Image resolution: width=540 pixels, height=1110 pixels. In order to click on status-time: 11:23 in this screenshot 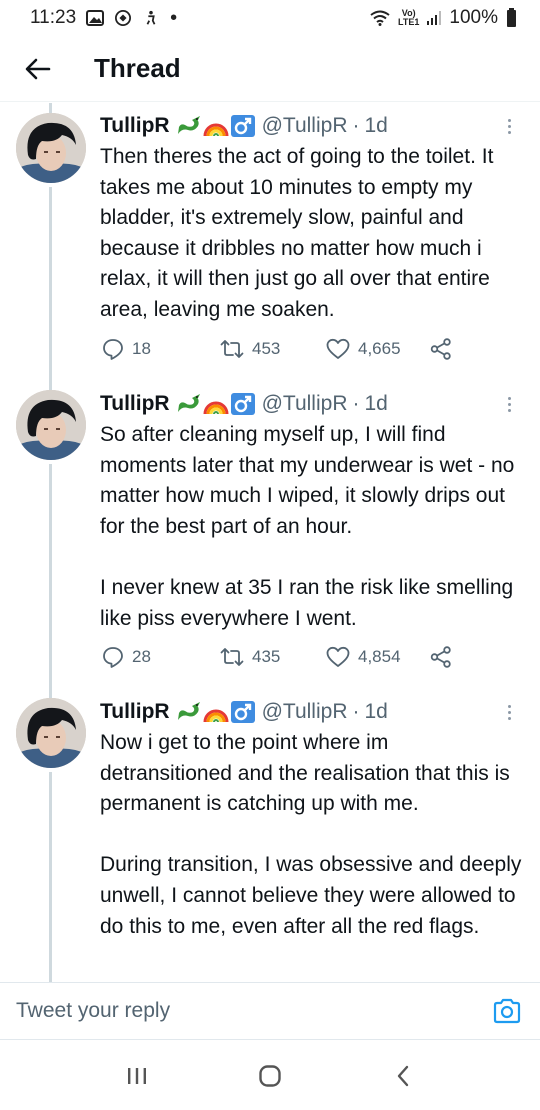, I will do `click(53, 17)`.